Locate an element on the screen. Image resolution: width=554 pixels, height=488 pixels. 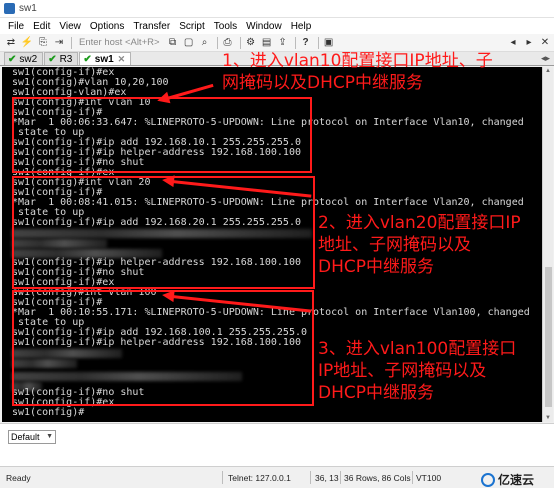
tab-label: R3 is located at coordinates (66, 59).